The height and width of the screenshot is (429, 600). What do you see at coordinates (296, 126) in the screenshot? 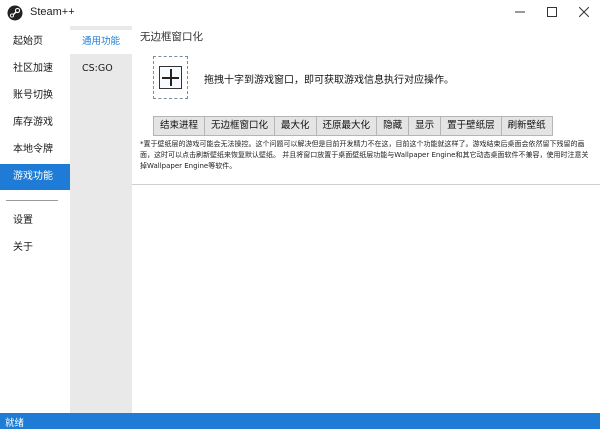
I see `maximize-window-button: 最大化` at bounding box center [296, 126].